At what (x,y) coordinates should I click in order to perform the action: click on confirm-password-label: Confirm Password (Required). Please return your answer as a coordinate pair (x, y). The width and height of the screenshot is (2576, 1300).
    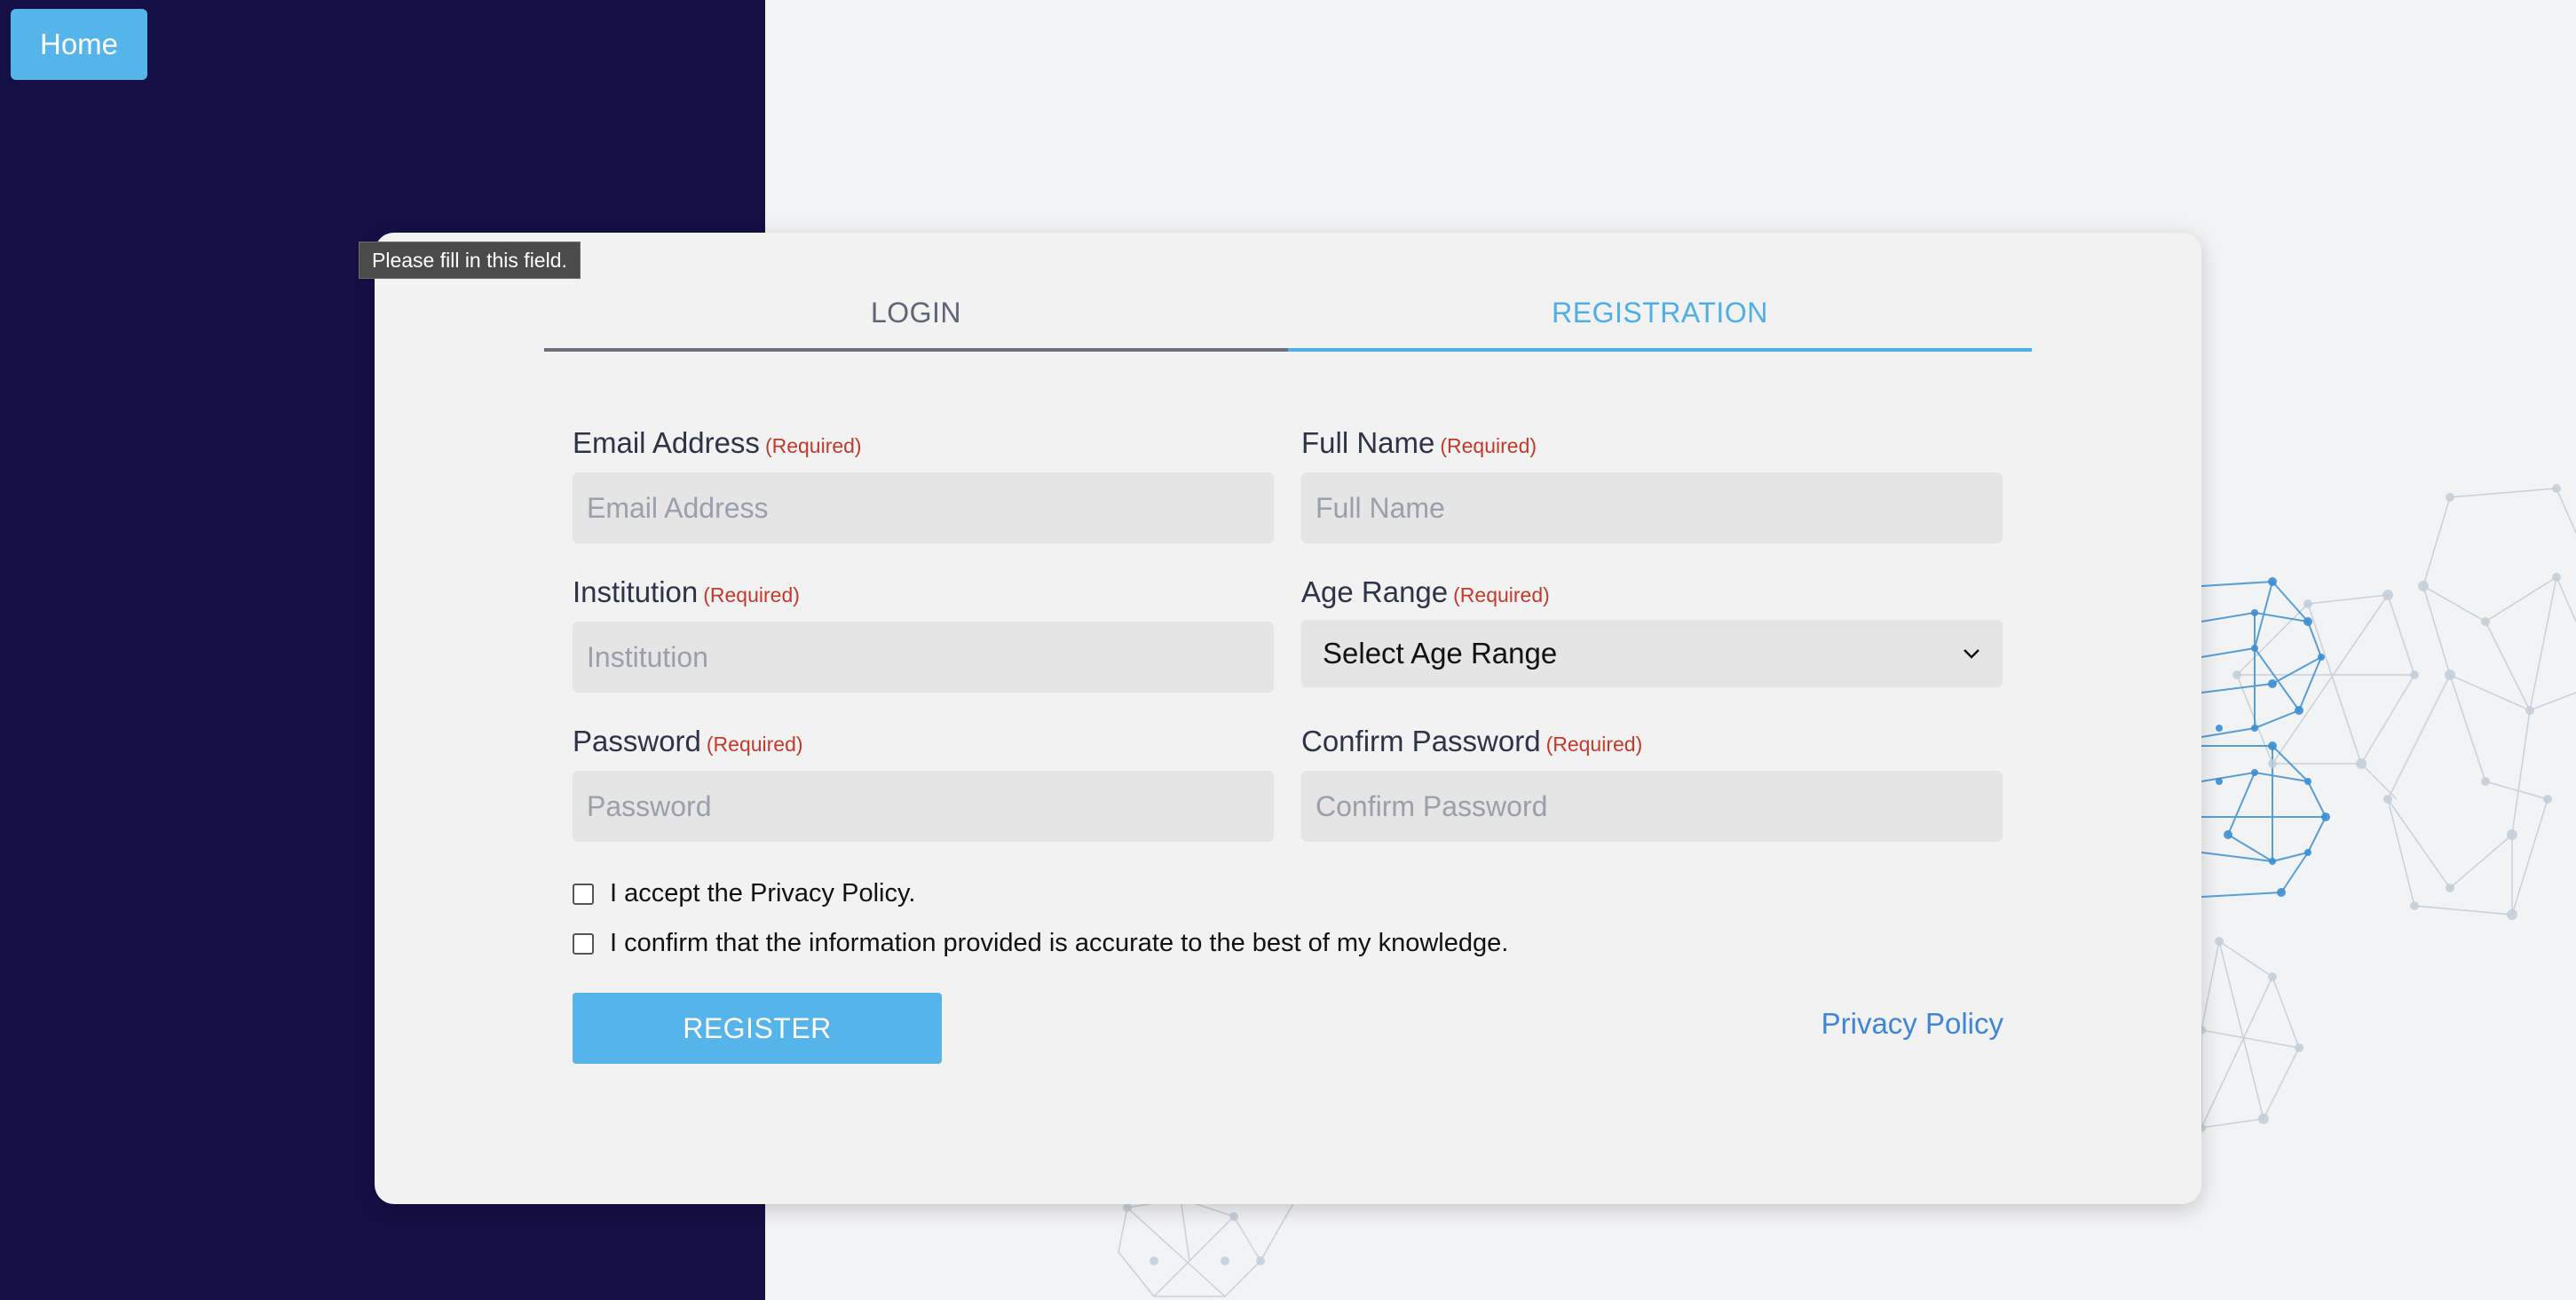
    Looking at the image, I should click on (1652, 742).